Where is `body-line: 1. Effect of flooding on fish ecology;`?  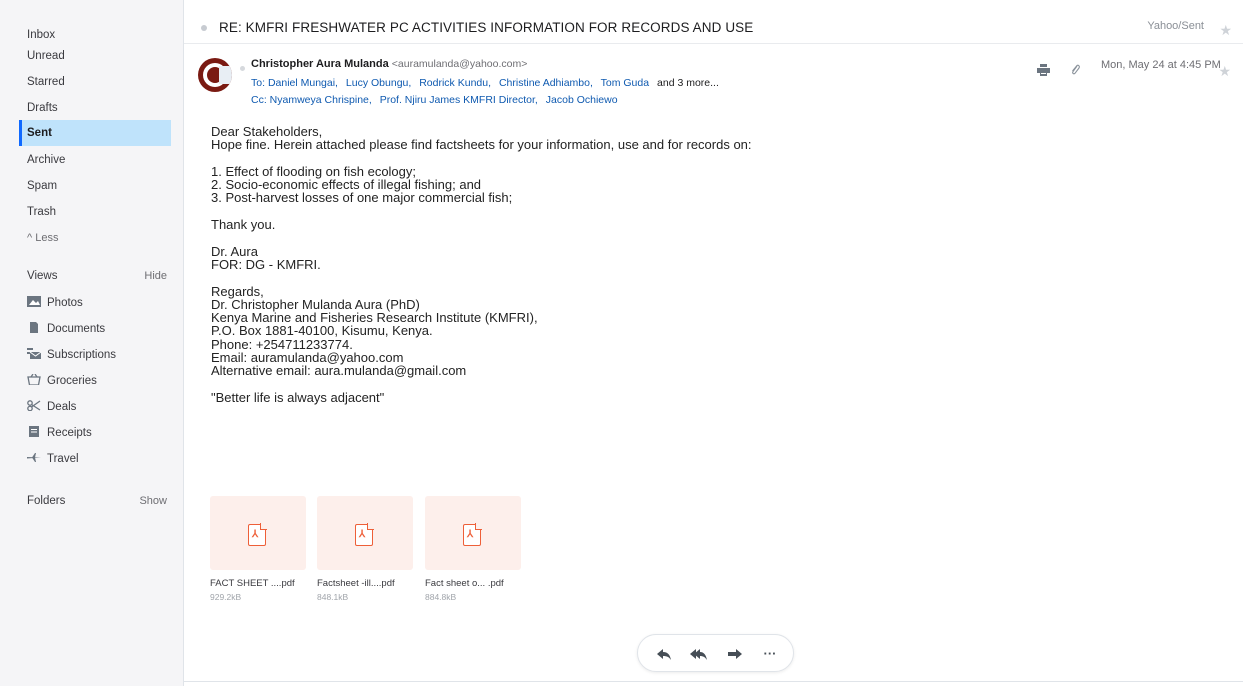 body-line: 1. Effect of flooding on fish ecology; is located at coordinates (314, 171).